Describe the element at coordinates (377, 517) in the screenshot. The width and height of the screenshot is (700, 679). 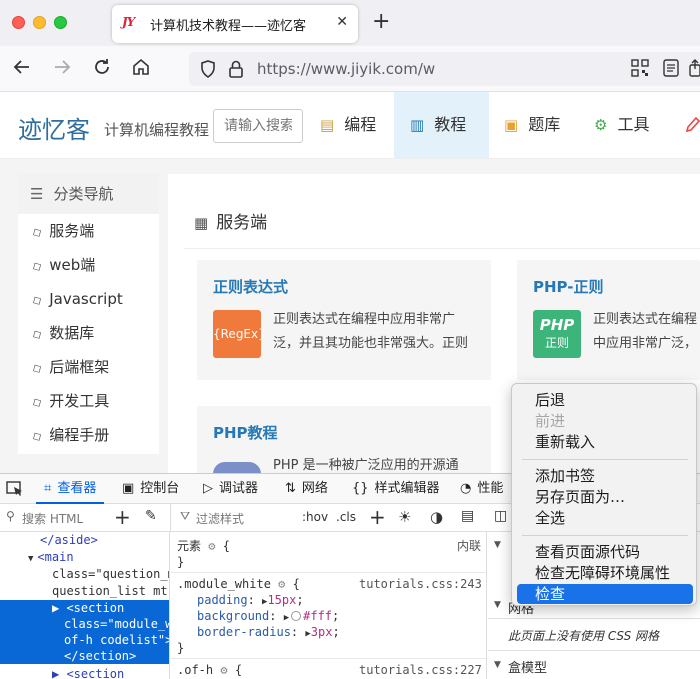
I see `add-rule-icon: +` at that location.